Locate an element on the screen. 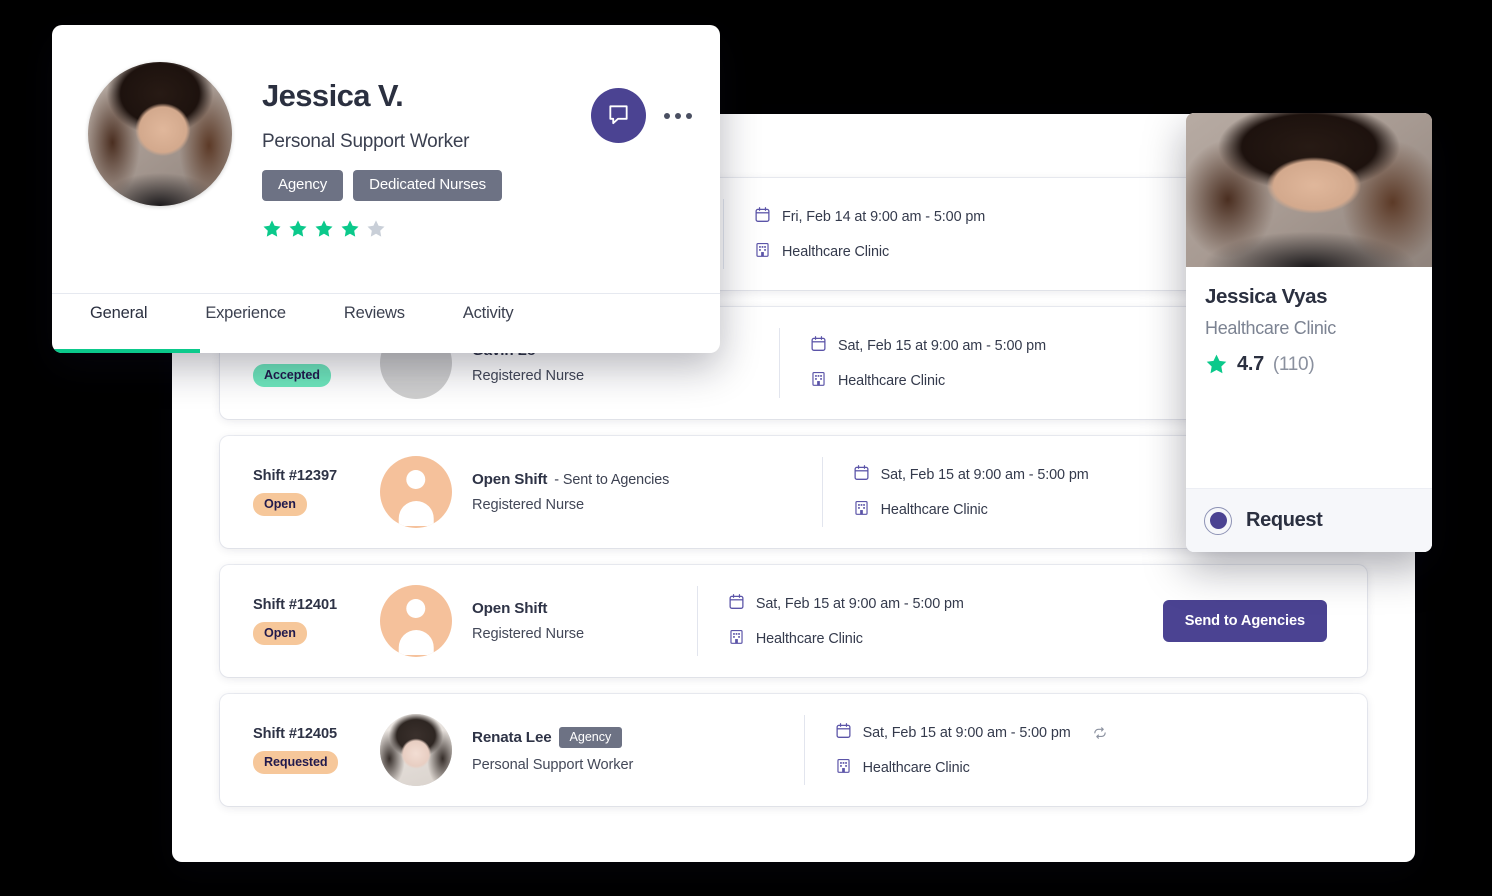 The height and width of the screenshot is (896, 1492). worker-name-line: Renata Lee Agency is located at coordinates (634, 737).